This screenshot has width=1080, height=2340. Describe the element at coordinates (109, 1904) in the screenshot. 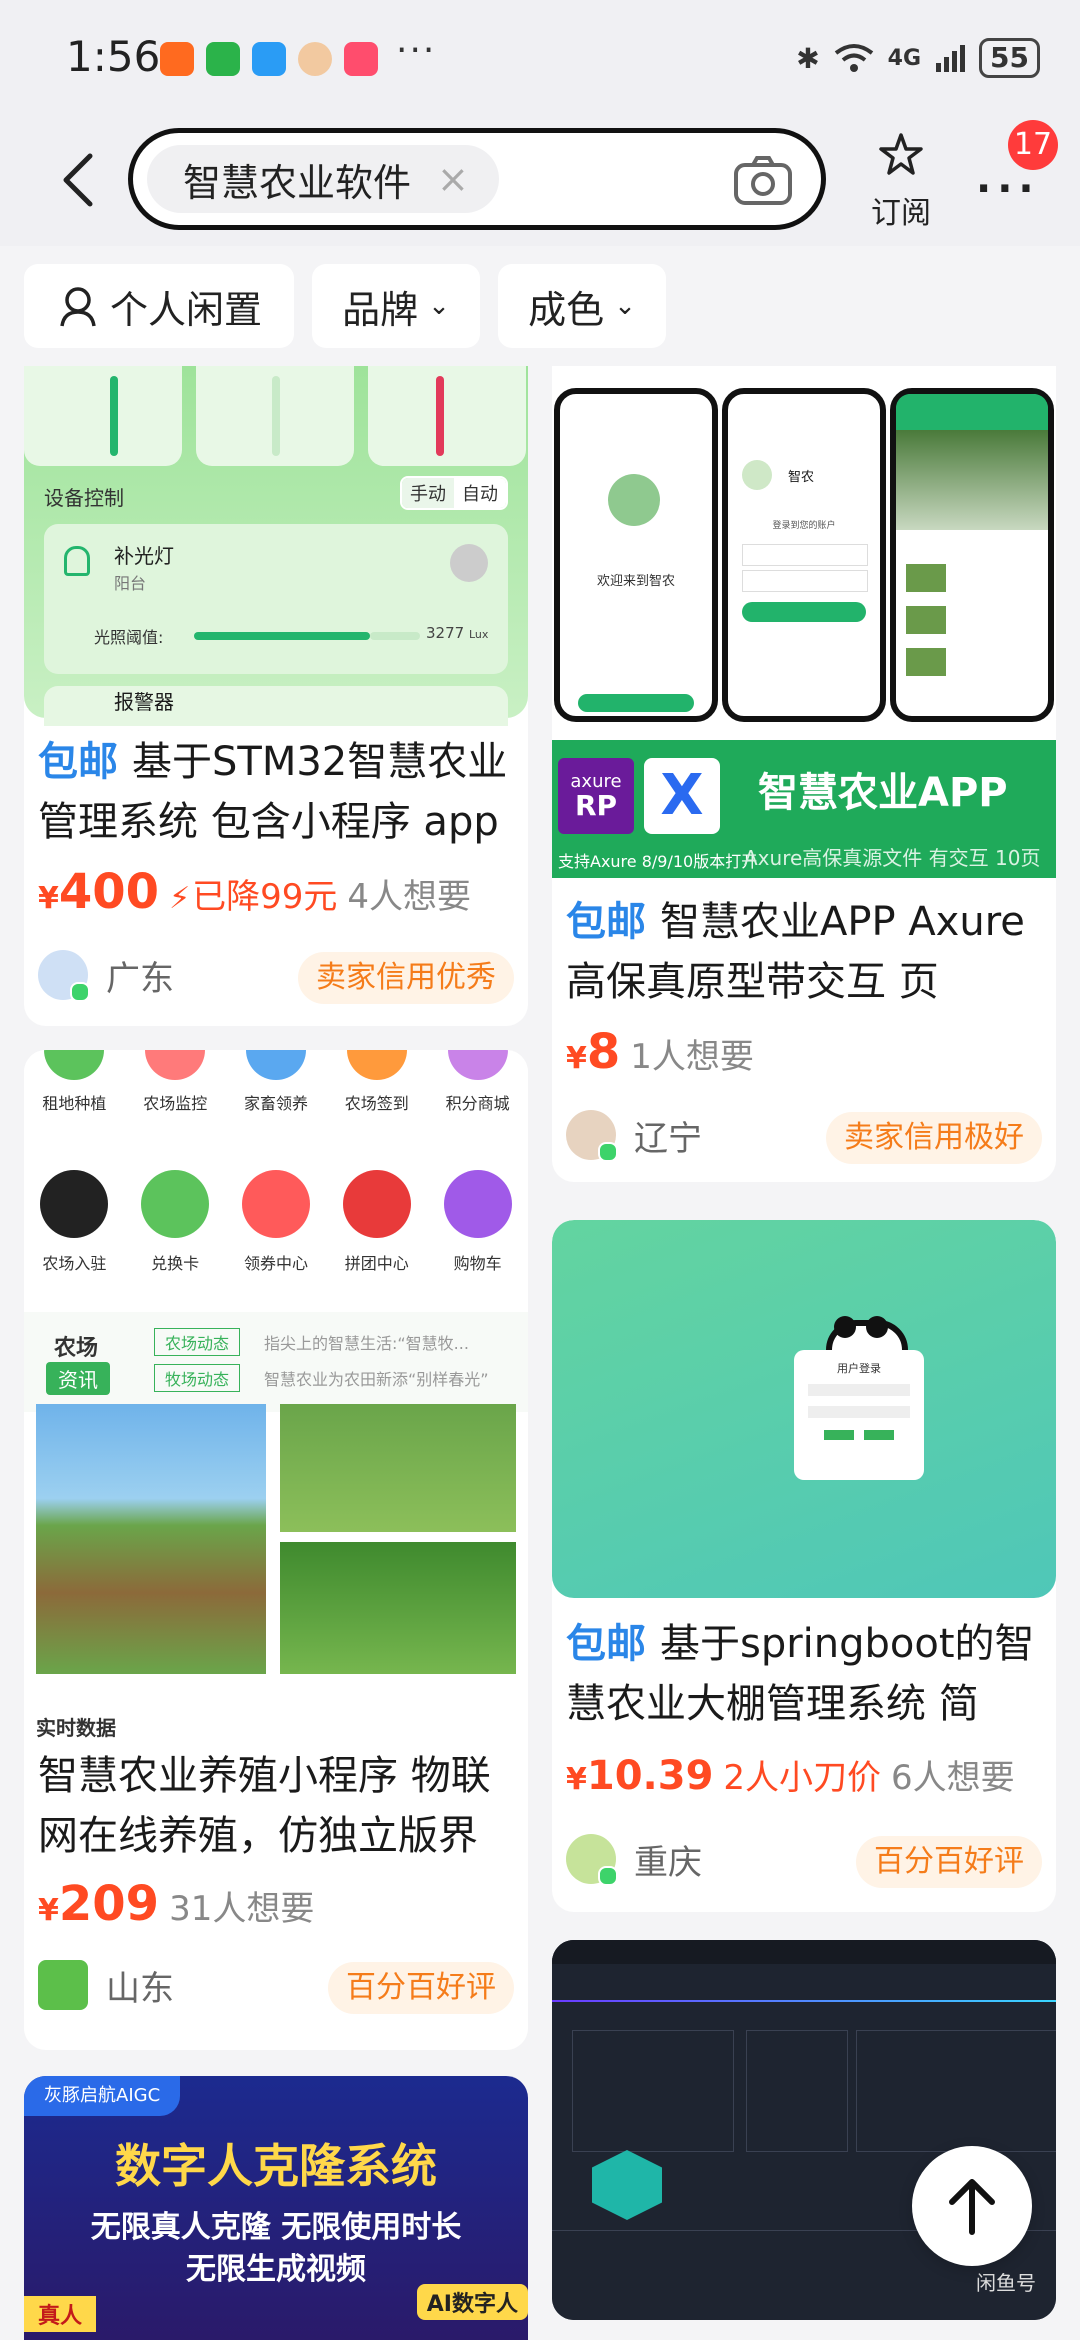

I see `price-amount: 209` at that location.